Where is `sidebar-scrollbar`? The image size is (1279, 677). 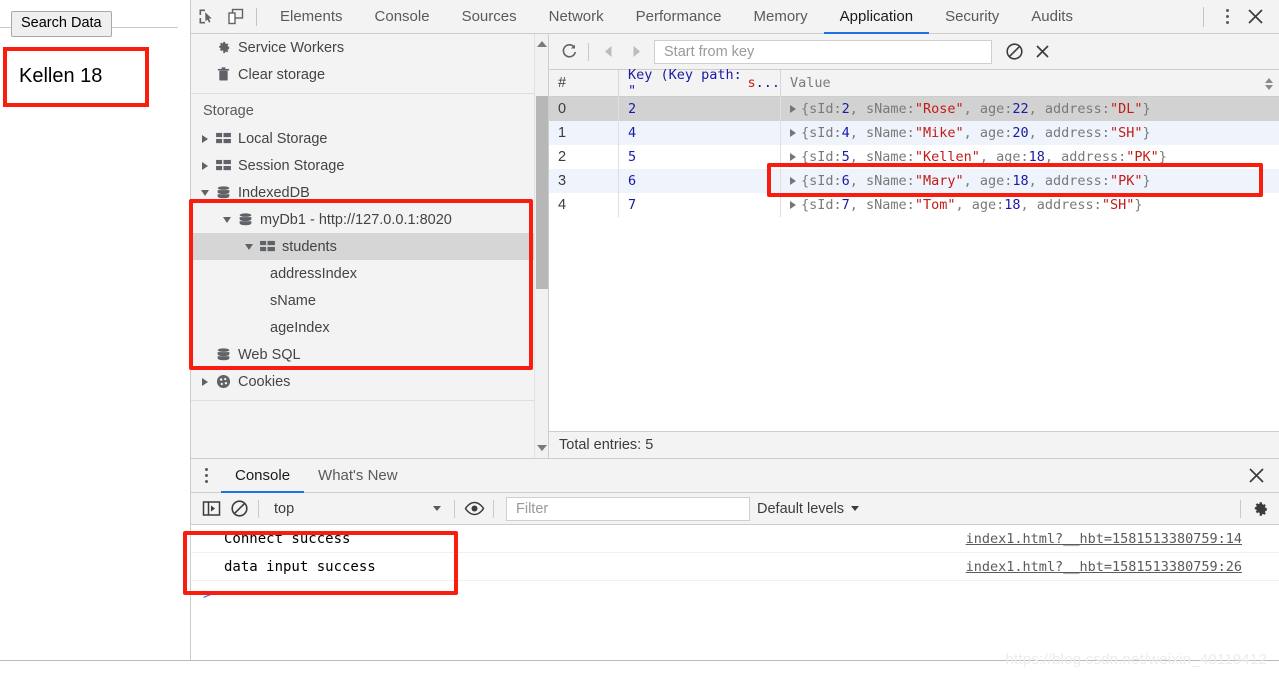
sidebar-scrollbar is located at coordinates (541, 246).